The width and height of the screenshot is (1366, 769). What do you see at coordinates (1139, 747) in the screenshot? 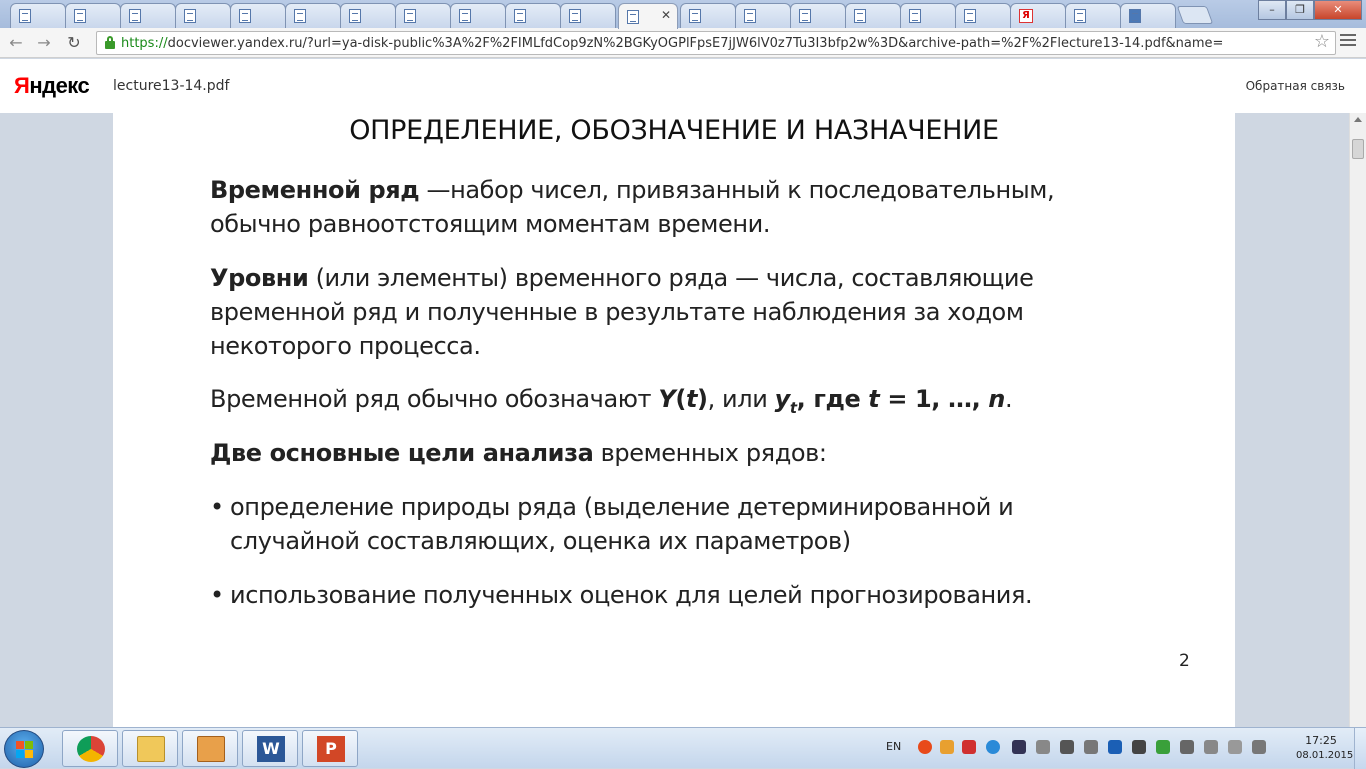
I see `device-icon` at bounding box center [1139, 747].